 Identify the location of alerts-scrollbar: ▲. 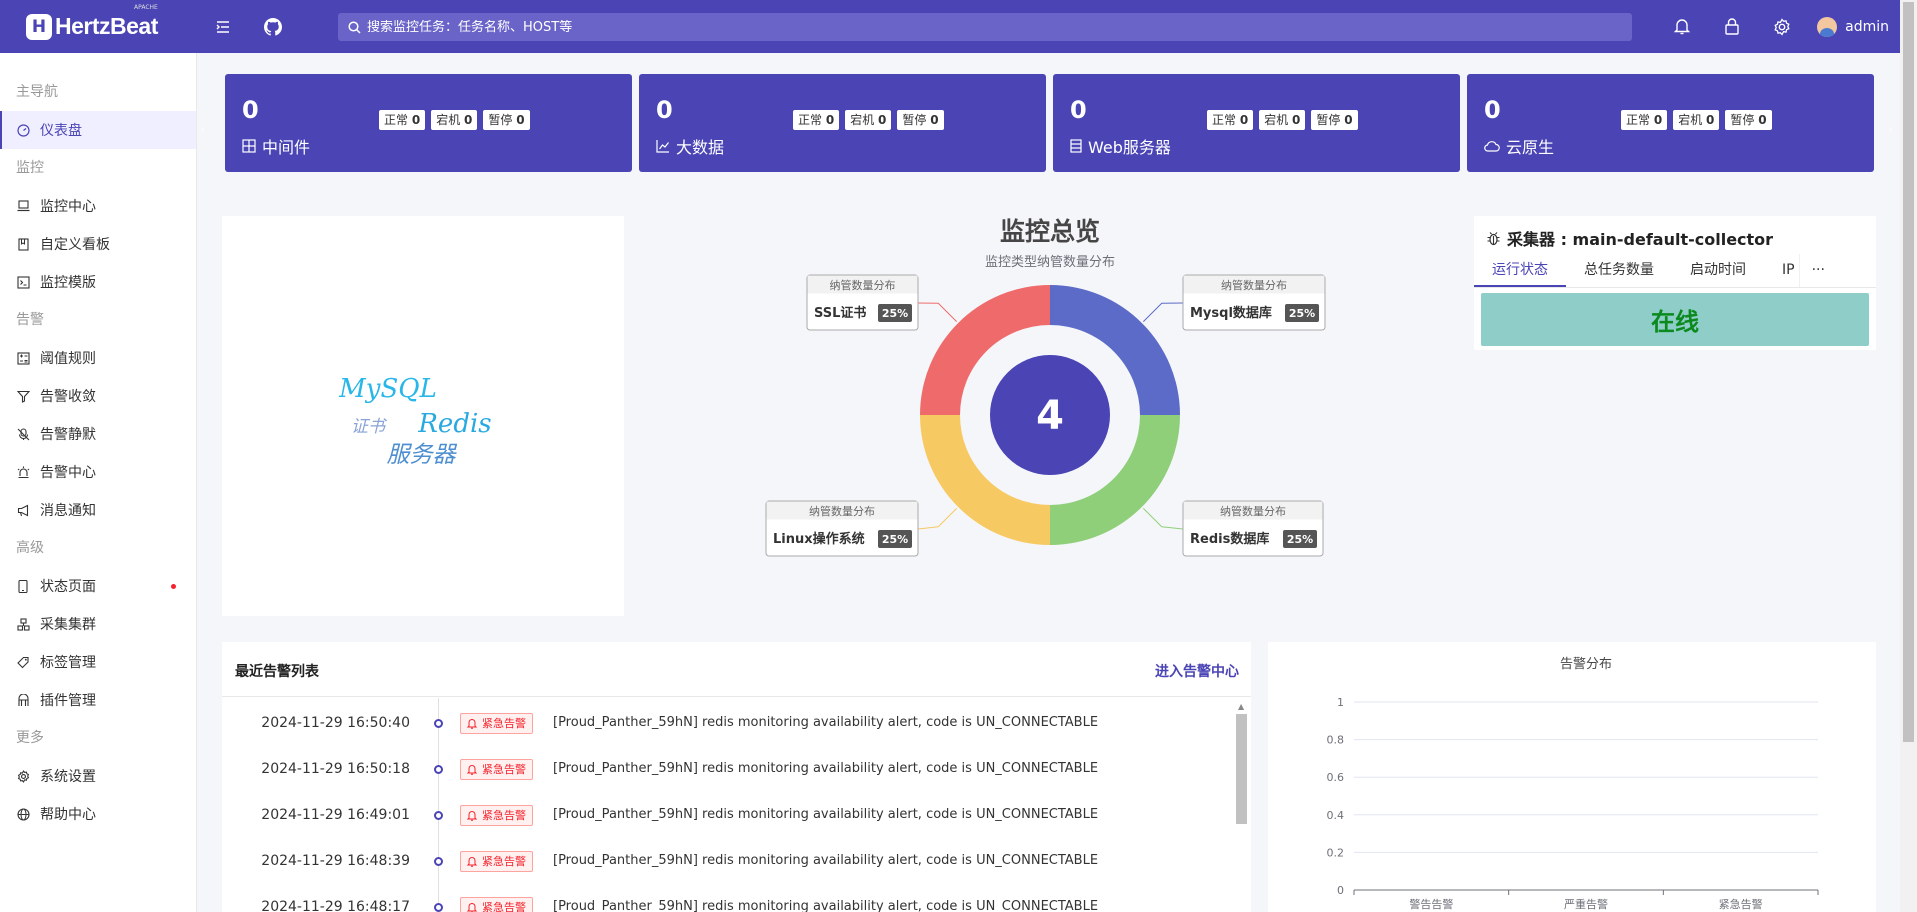
(1241, 806).